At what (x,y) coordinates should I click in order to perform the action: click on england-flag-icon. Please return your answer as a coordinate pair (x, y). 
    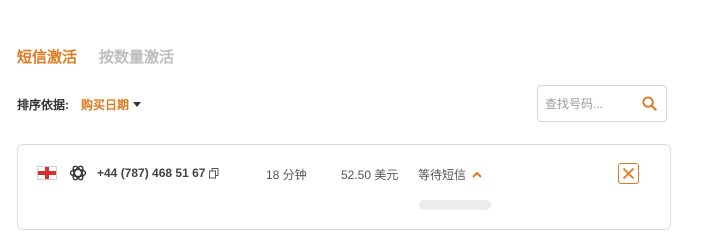
    Looking at the image, I should click on (47, 173).